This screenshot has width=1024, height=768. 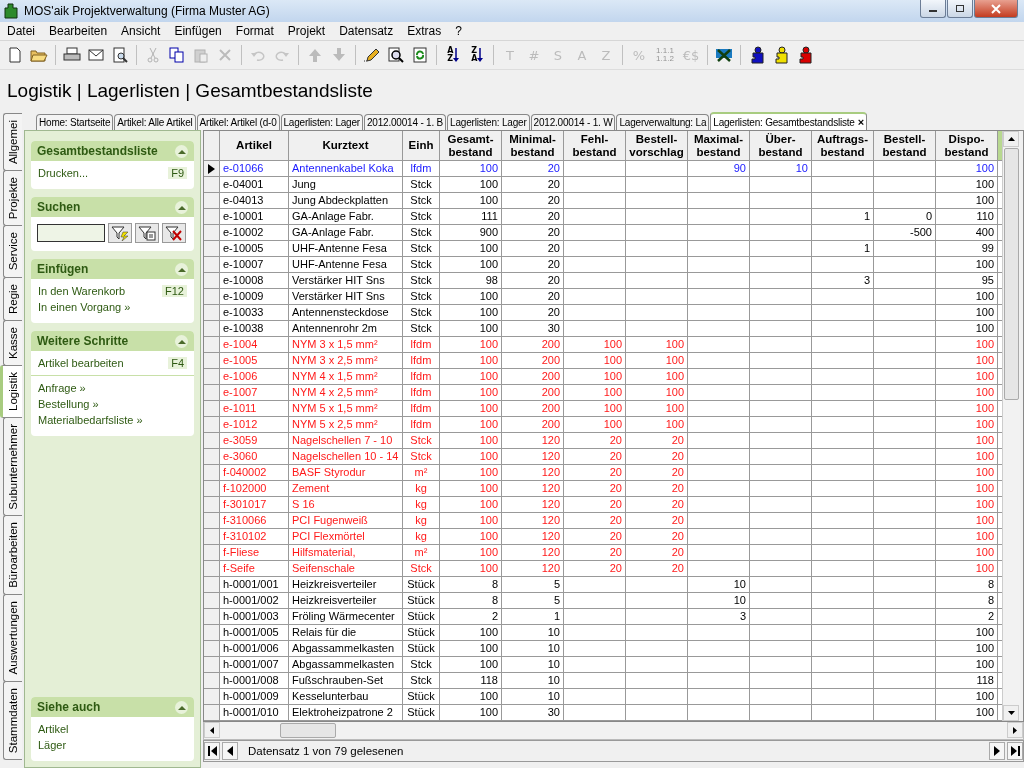 I want to click on close-button, so click(x=996, y=9).